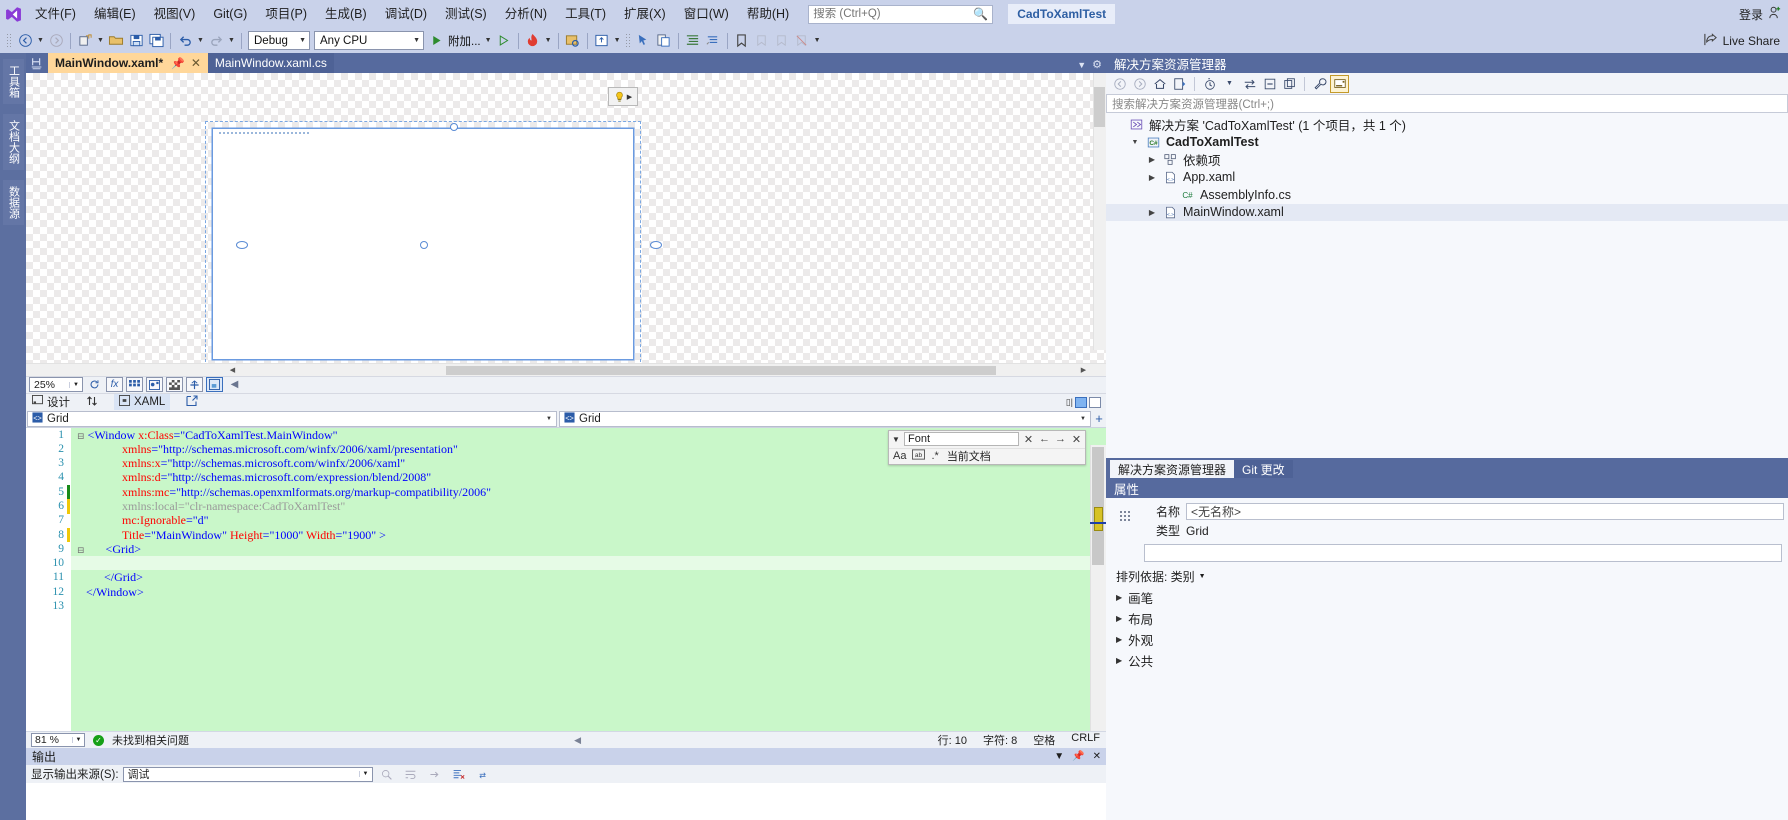 This screenshot has width=1788, height=820. I want to click on tree-item-cadtoxamltest: ▼ C# CadToXamlTest, so click(1447, 143).